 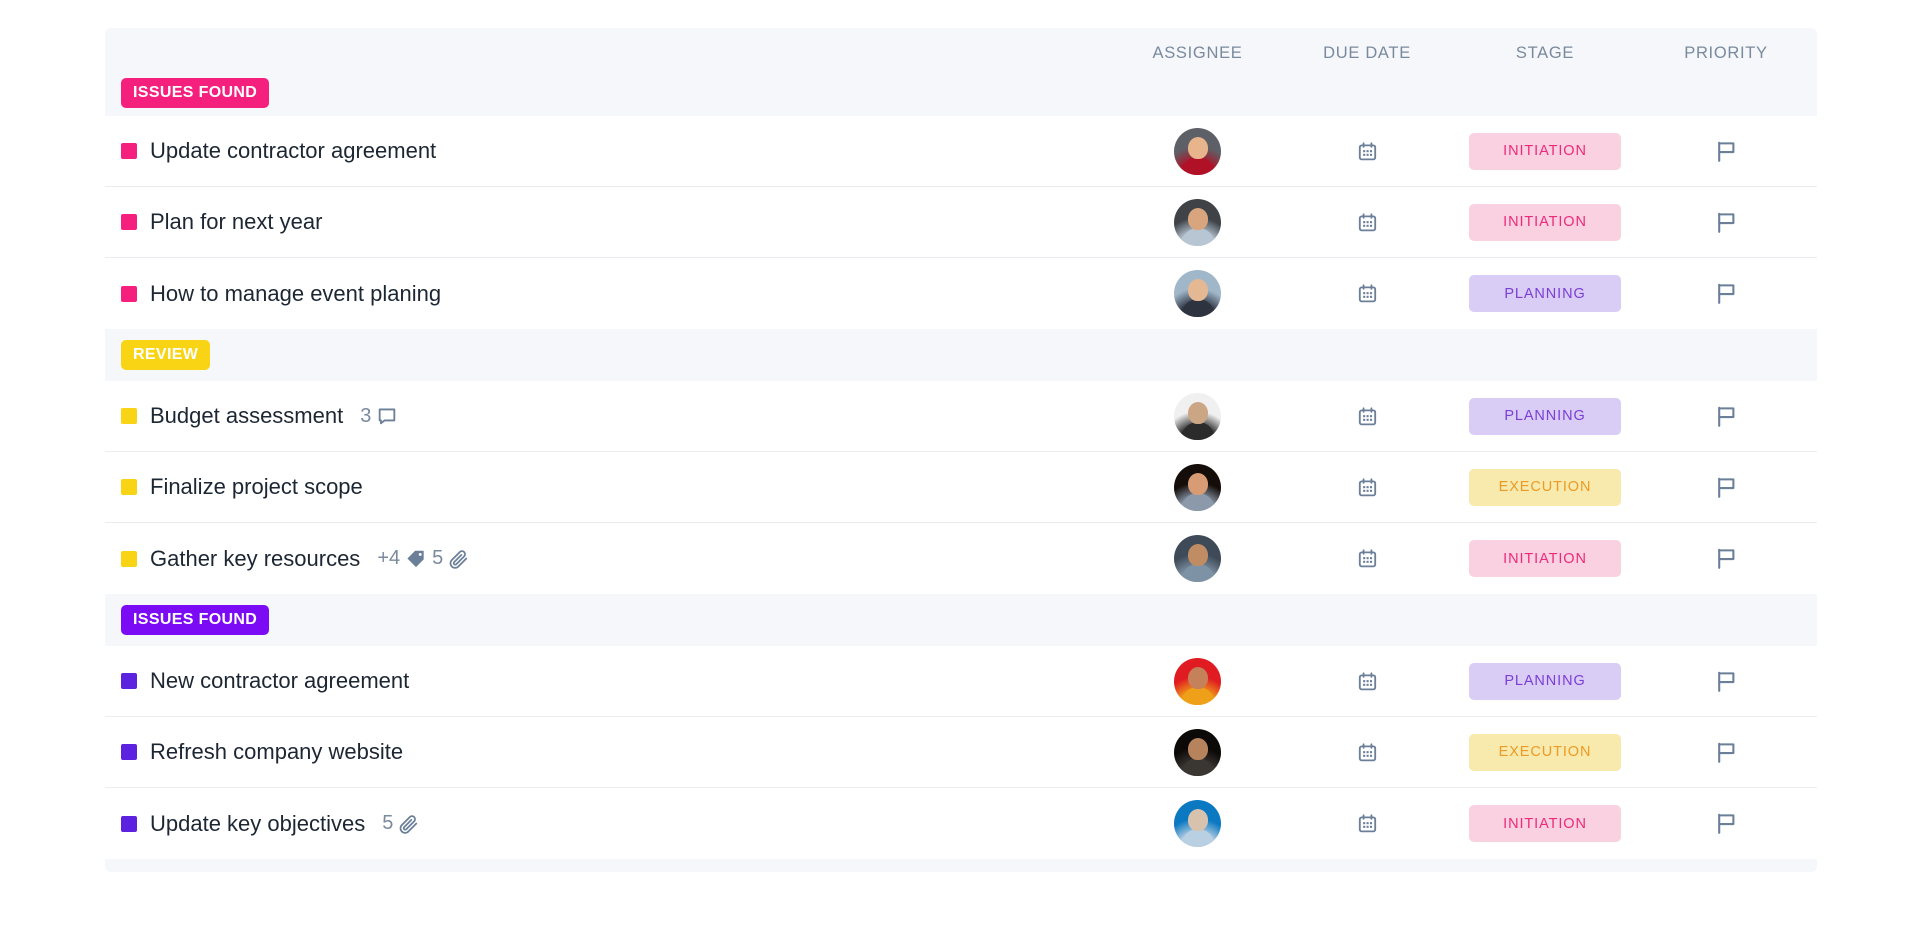 What do you see at coordinates (618, 222) in the screenshot?
I see `task-name-cell: Plan for next year` at bounding box center [618, 222].